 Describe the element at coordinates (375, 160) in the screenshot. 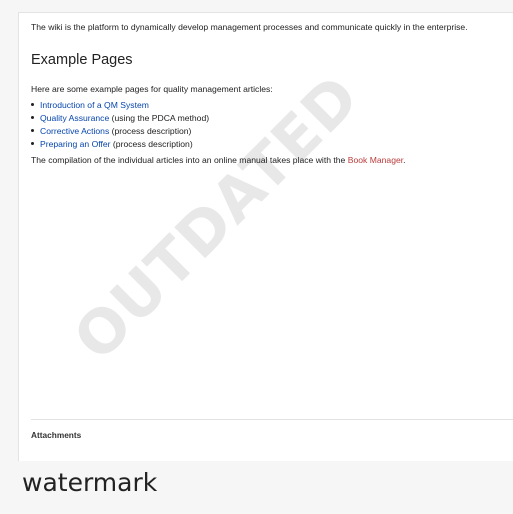

I see `link-book-manager: Book Manager` at that location.